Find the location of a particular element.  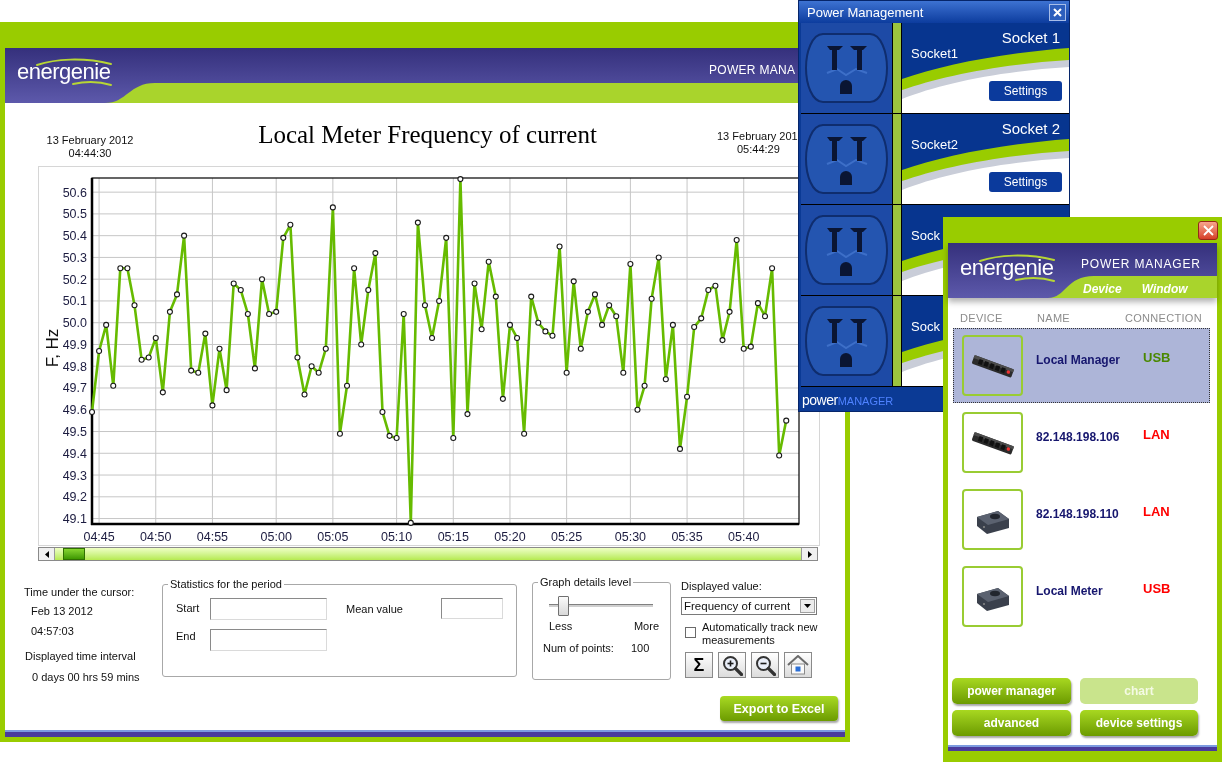

column-header: NAME is located at coordinates (1054, 318).